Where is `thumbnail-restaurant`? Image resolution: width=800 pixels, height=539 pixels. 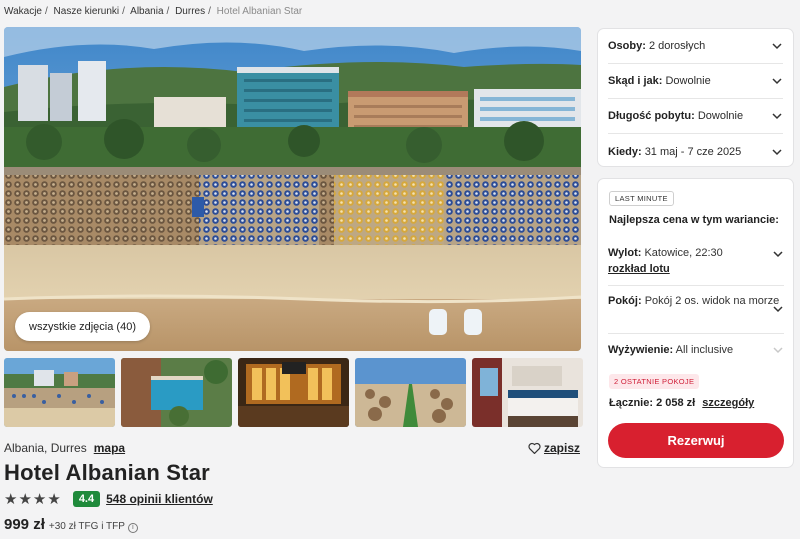 thumbnail-restaurant is located at coordinates (293, 392).